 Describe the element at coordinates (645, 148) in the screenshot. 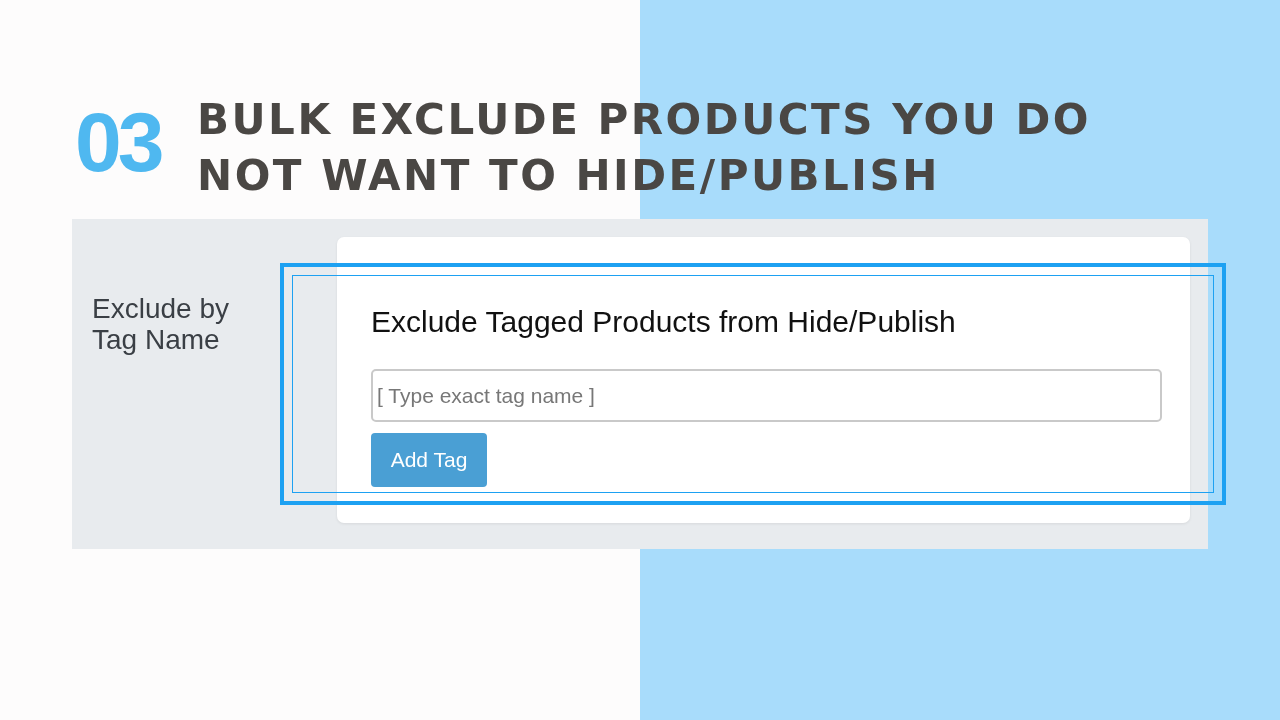

I see `headline: BULK EXCLUDE PRODUCTS YOU DO NOT WANT TO HIDE/PUBLISH` at that location.